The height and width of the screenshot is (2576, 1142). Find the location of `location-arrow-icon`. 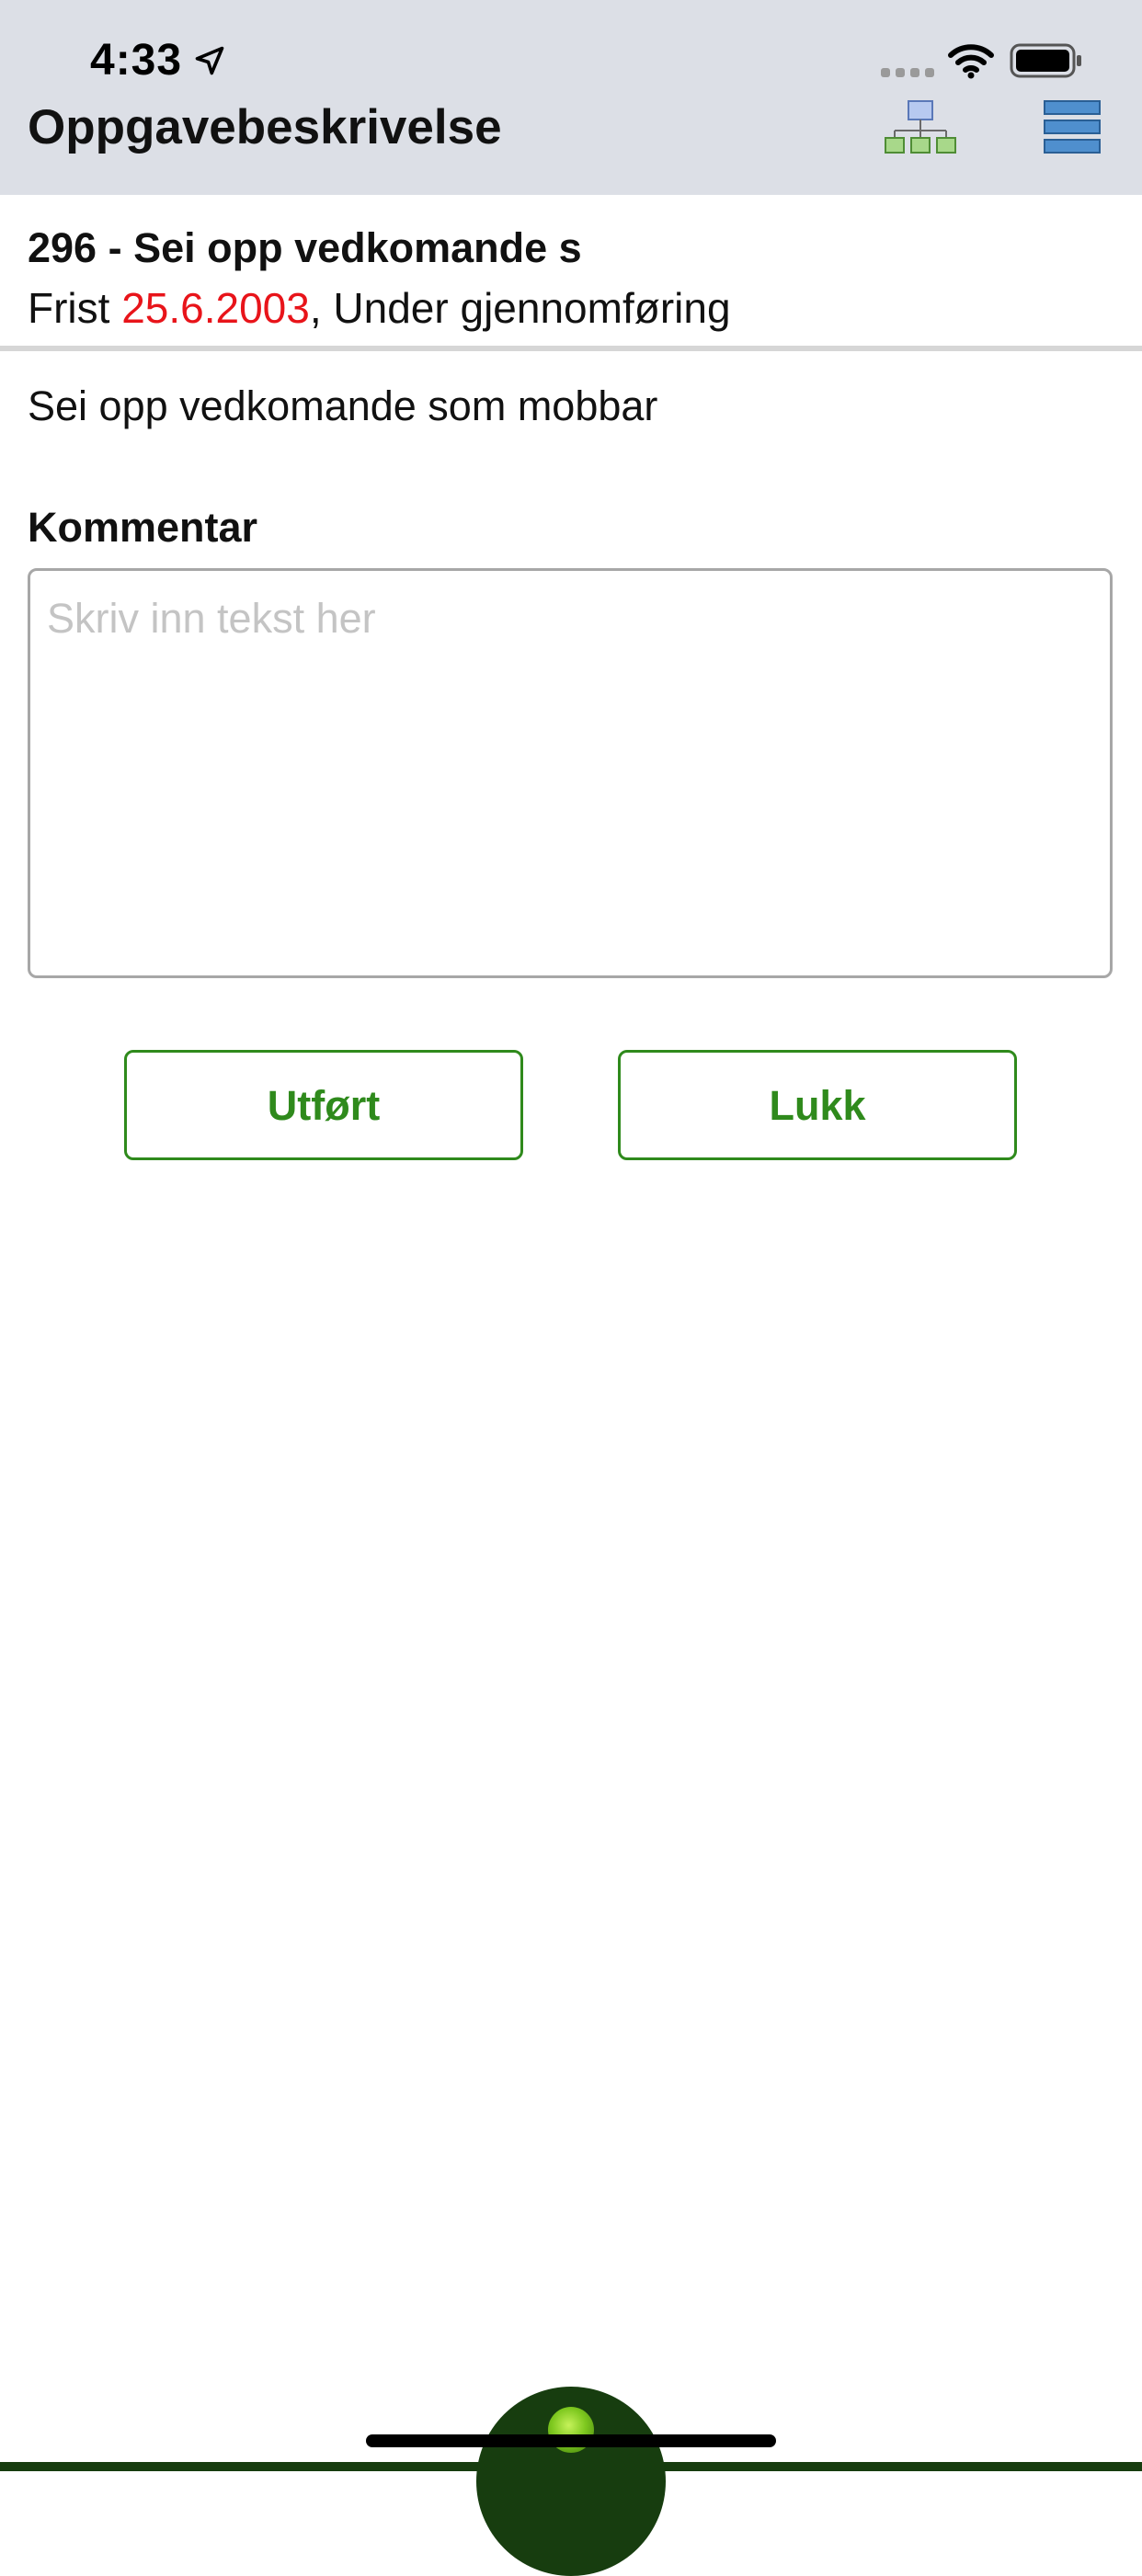

location-arrow-icon is located at coordinates (209, 60).